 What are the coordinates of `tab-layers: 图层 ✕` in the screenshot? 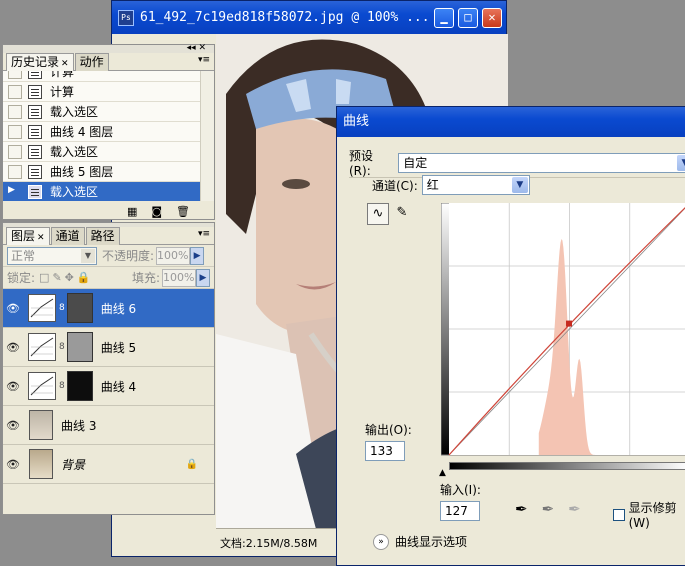 It's located at (28, 236).